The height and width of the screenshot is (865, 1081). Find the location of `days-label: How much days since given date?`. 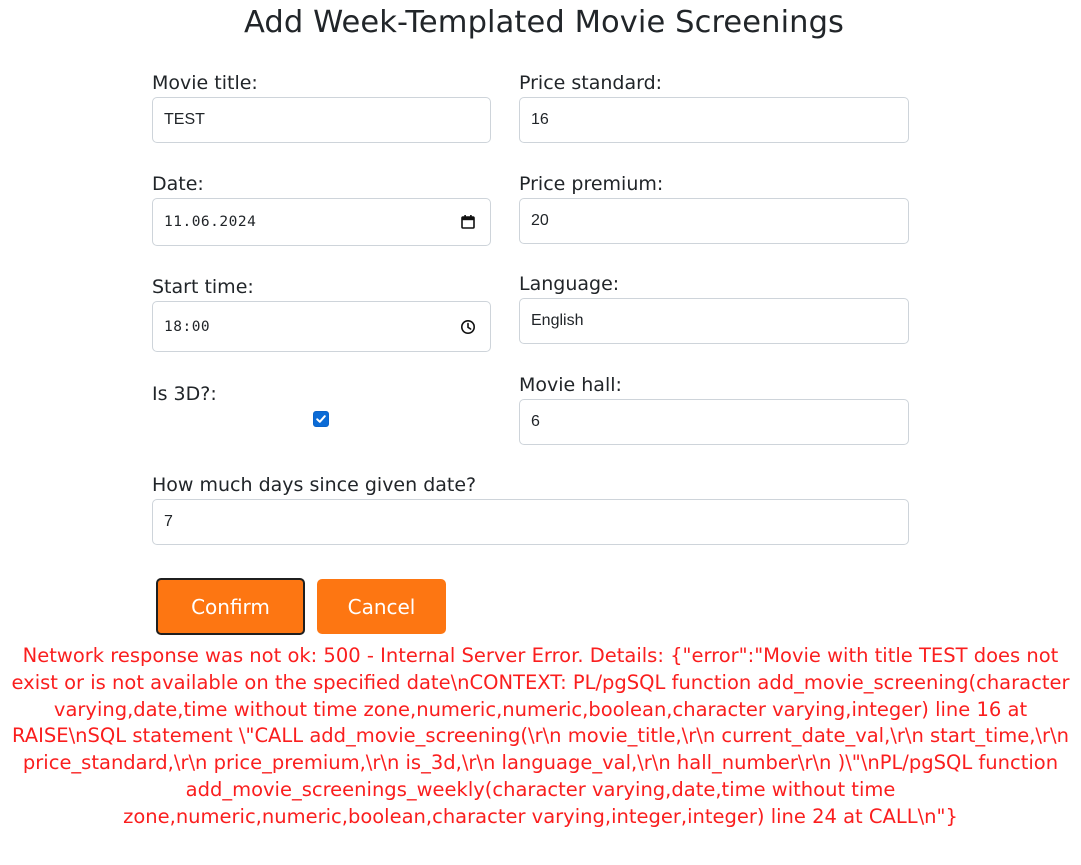

days-label: How much days since given date? is located at coordinates (314, 485).